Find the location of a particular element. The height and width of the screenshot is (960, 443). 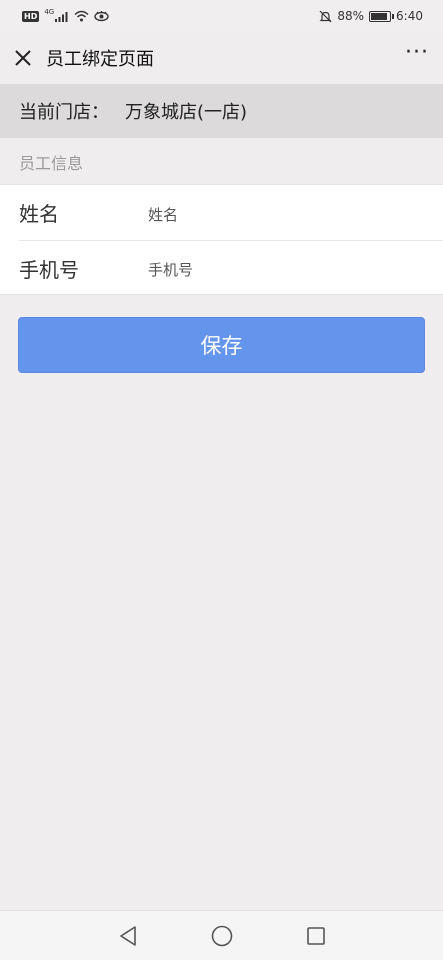

wifi-icon is located at coordinates (81, 16).